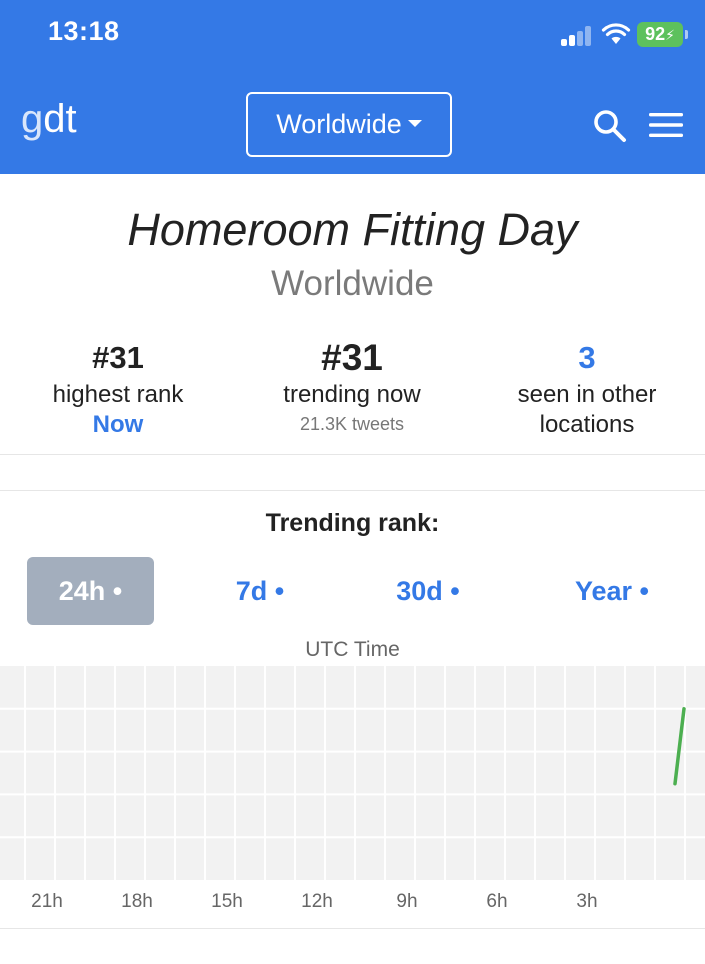  I want to click on wifi-icon, so click(616, 33).